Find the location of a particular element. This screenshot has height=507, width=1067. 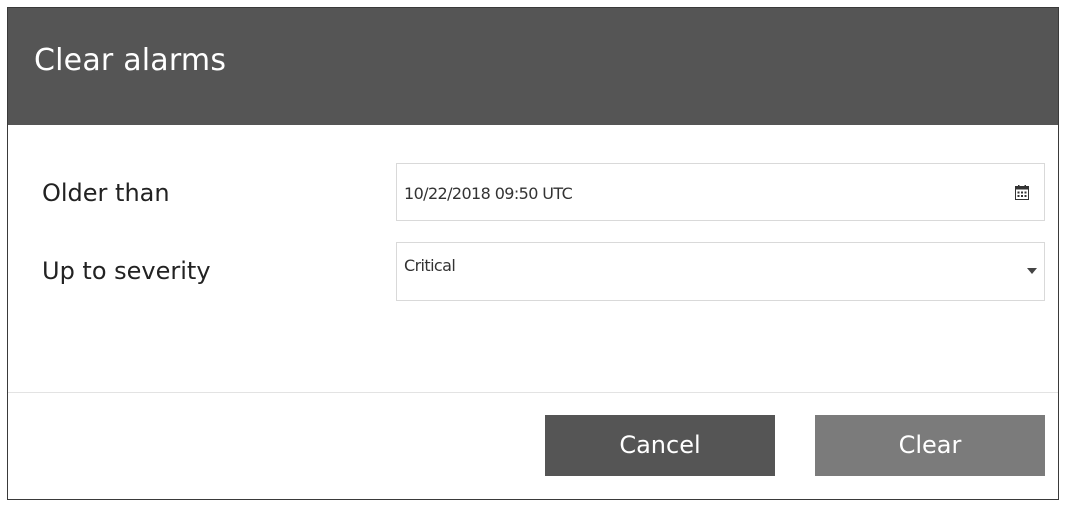

severity-select: Critical is located at coordinates (720, 271).